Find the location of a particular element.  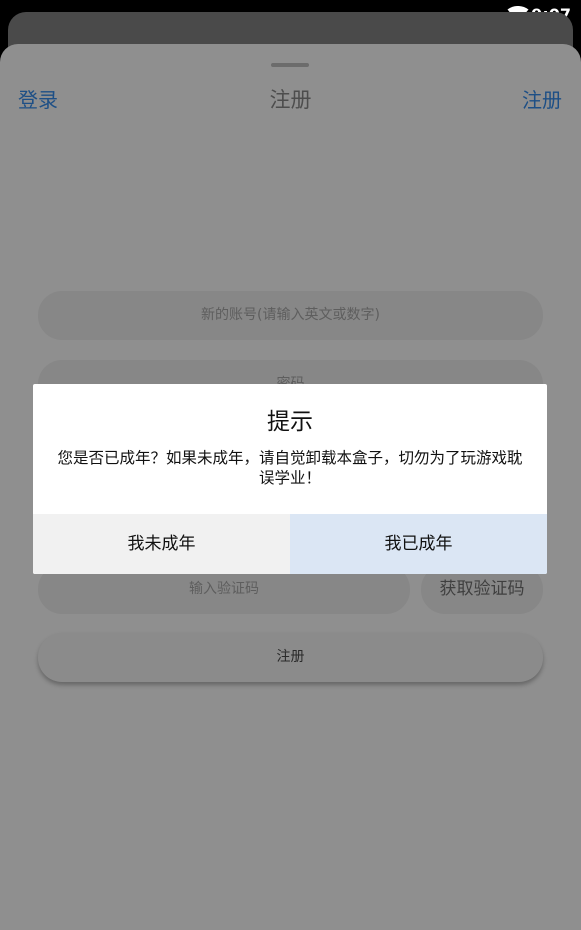

page-title: 注册 is located at coordinates (290, 100).